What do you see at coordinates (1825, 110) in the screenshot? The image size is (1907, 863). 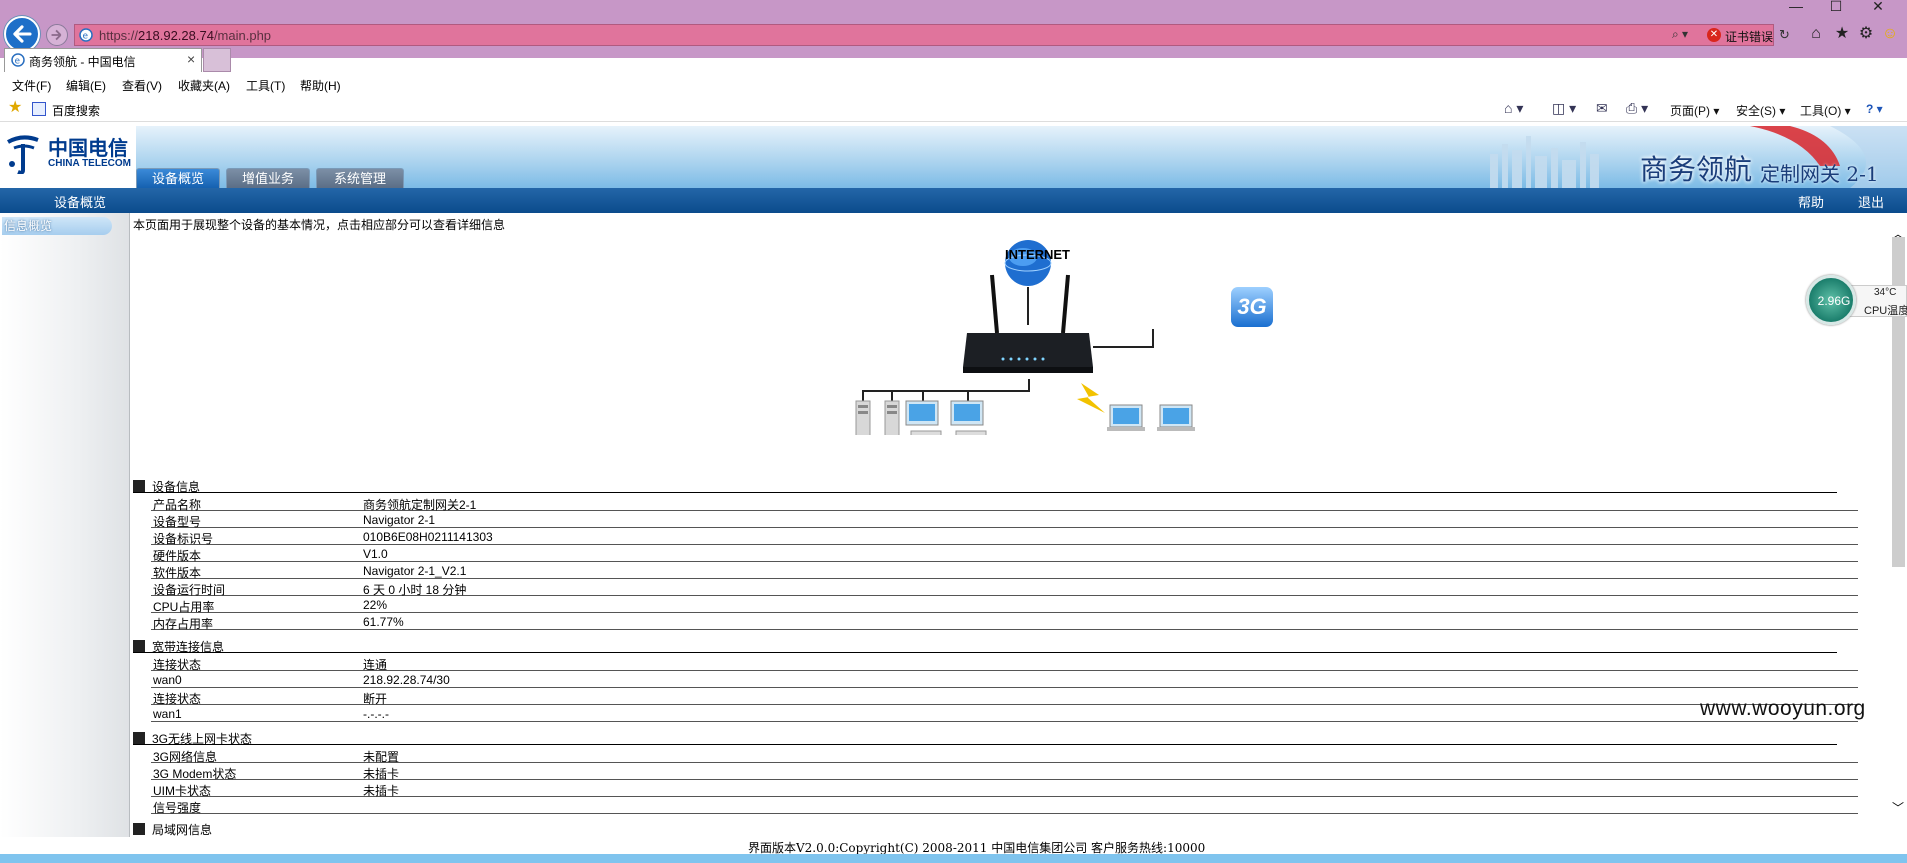 I see `tools-menu: 工具(O) ▾` at bounding box center [1825, 110].